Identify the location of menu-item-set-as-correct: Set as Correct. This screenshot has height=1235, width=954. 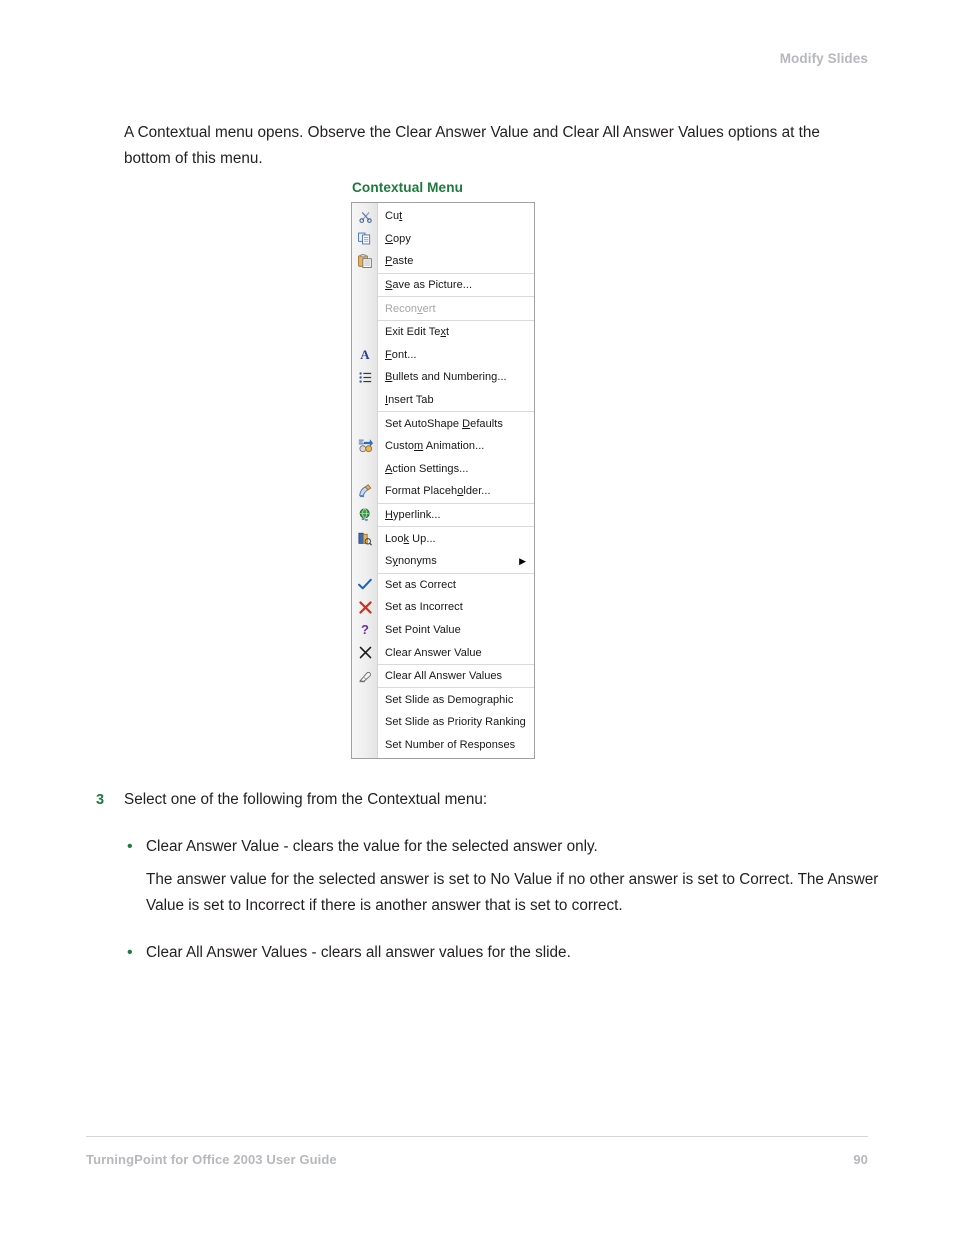
(443, 585).